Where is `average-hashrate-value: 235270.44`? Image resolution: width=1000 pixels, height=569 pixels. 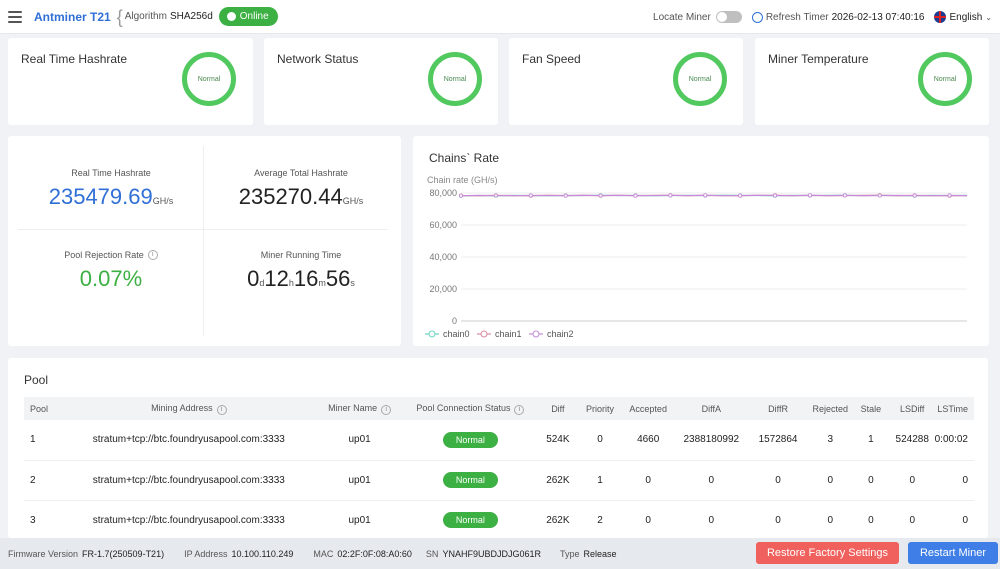 average-hashrate-value: 235270.44 is located at coordinates (290, 196).